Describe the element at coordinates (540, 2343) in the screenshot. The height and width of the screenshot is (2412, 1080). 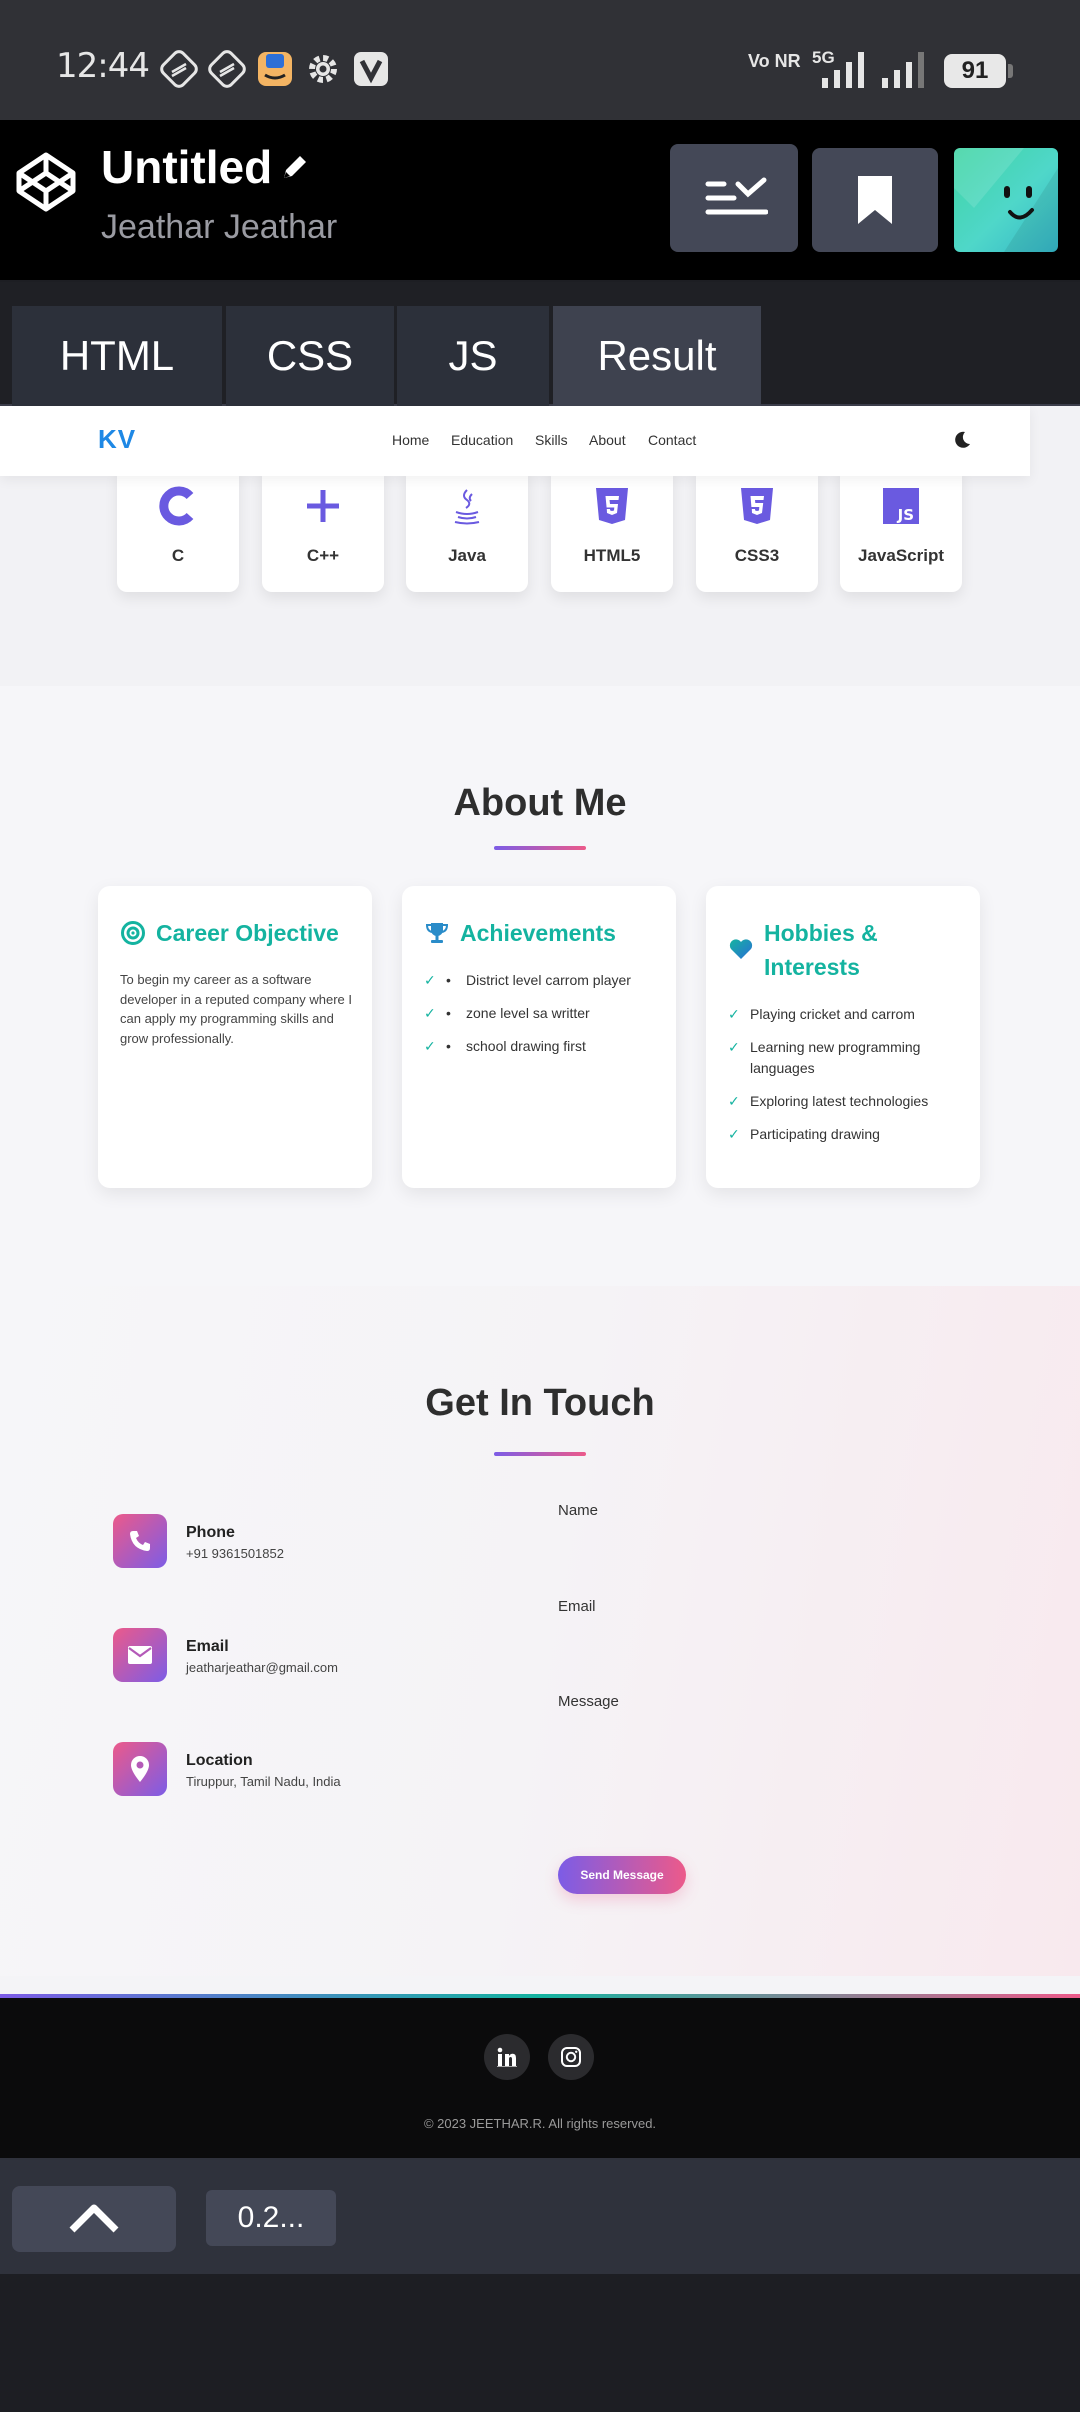
I see `screen-bottom-area` at that location.